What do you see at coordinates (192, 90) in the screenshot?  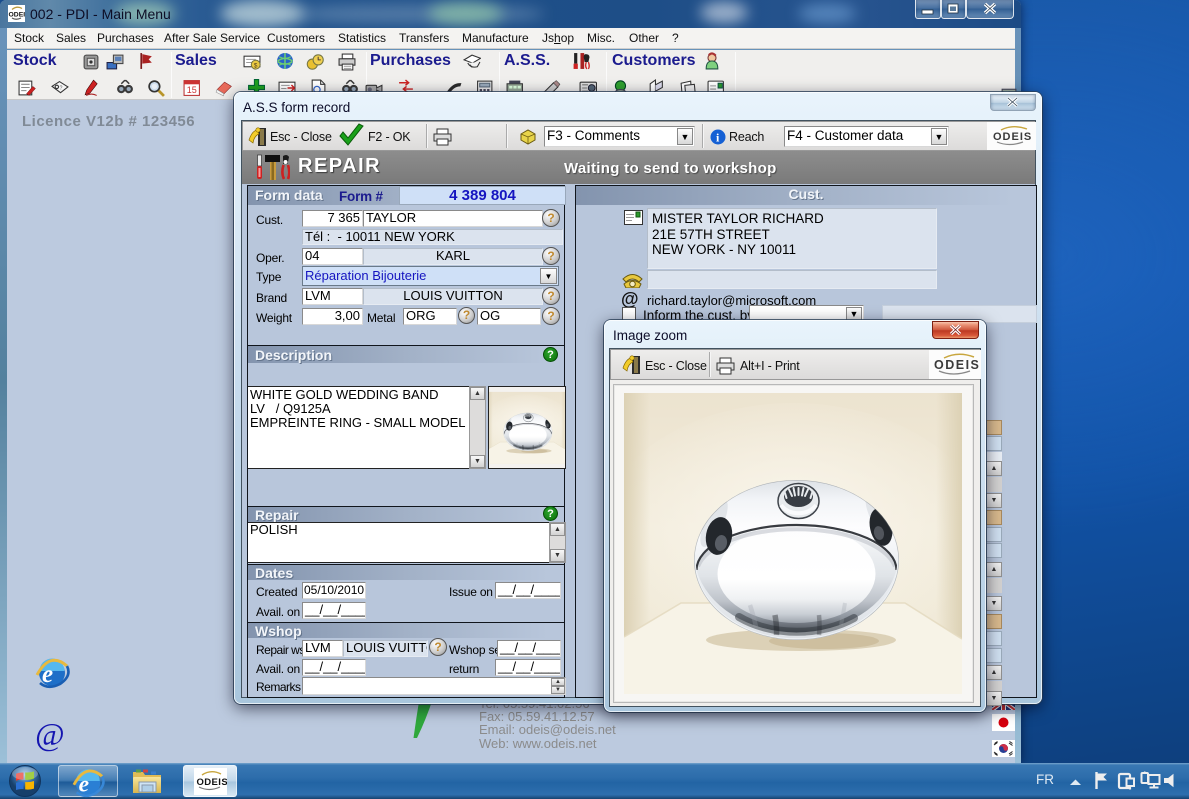 I see `svg-text: 15` at bounding box center [192, 90].